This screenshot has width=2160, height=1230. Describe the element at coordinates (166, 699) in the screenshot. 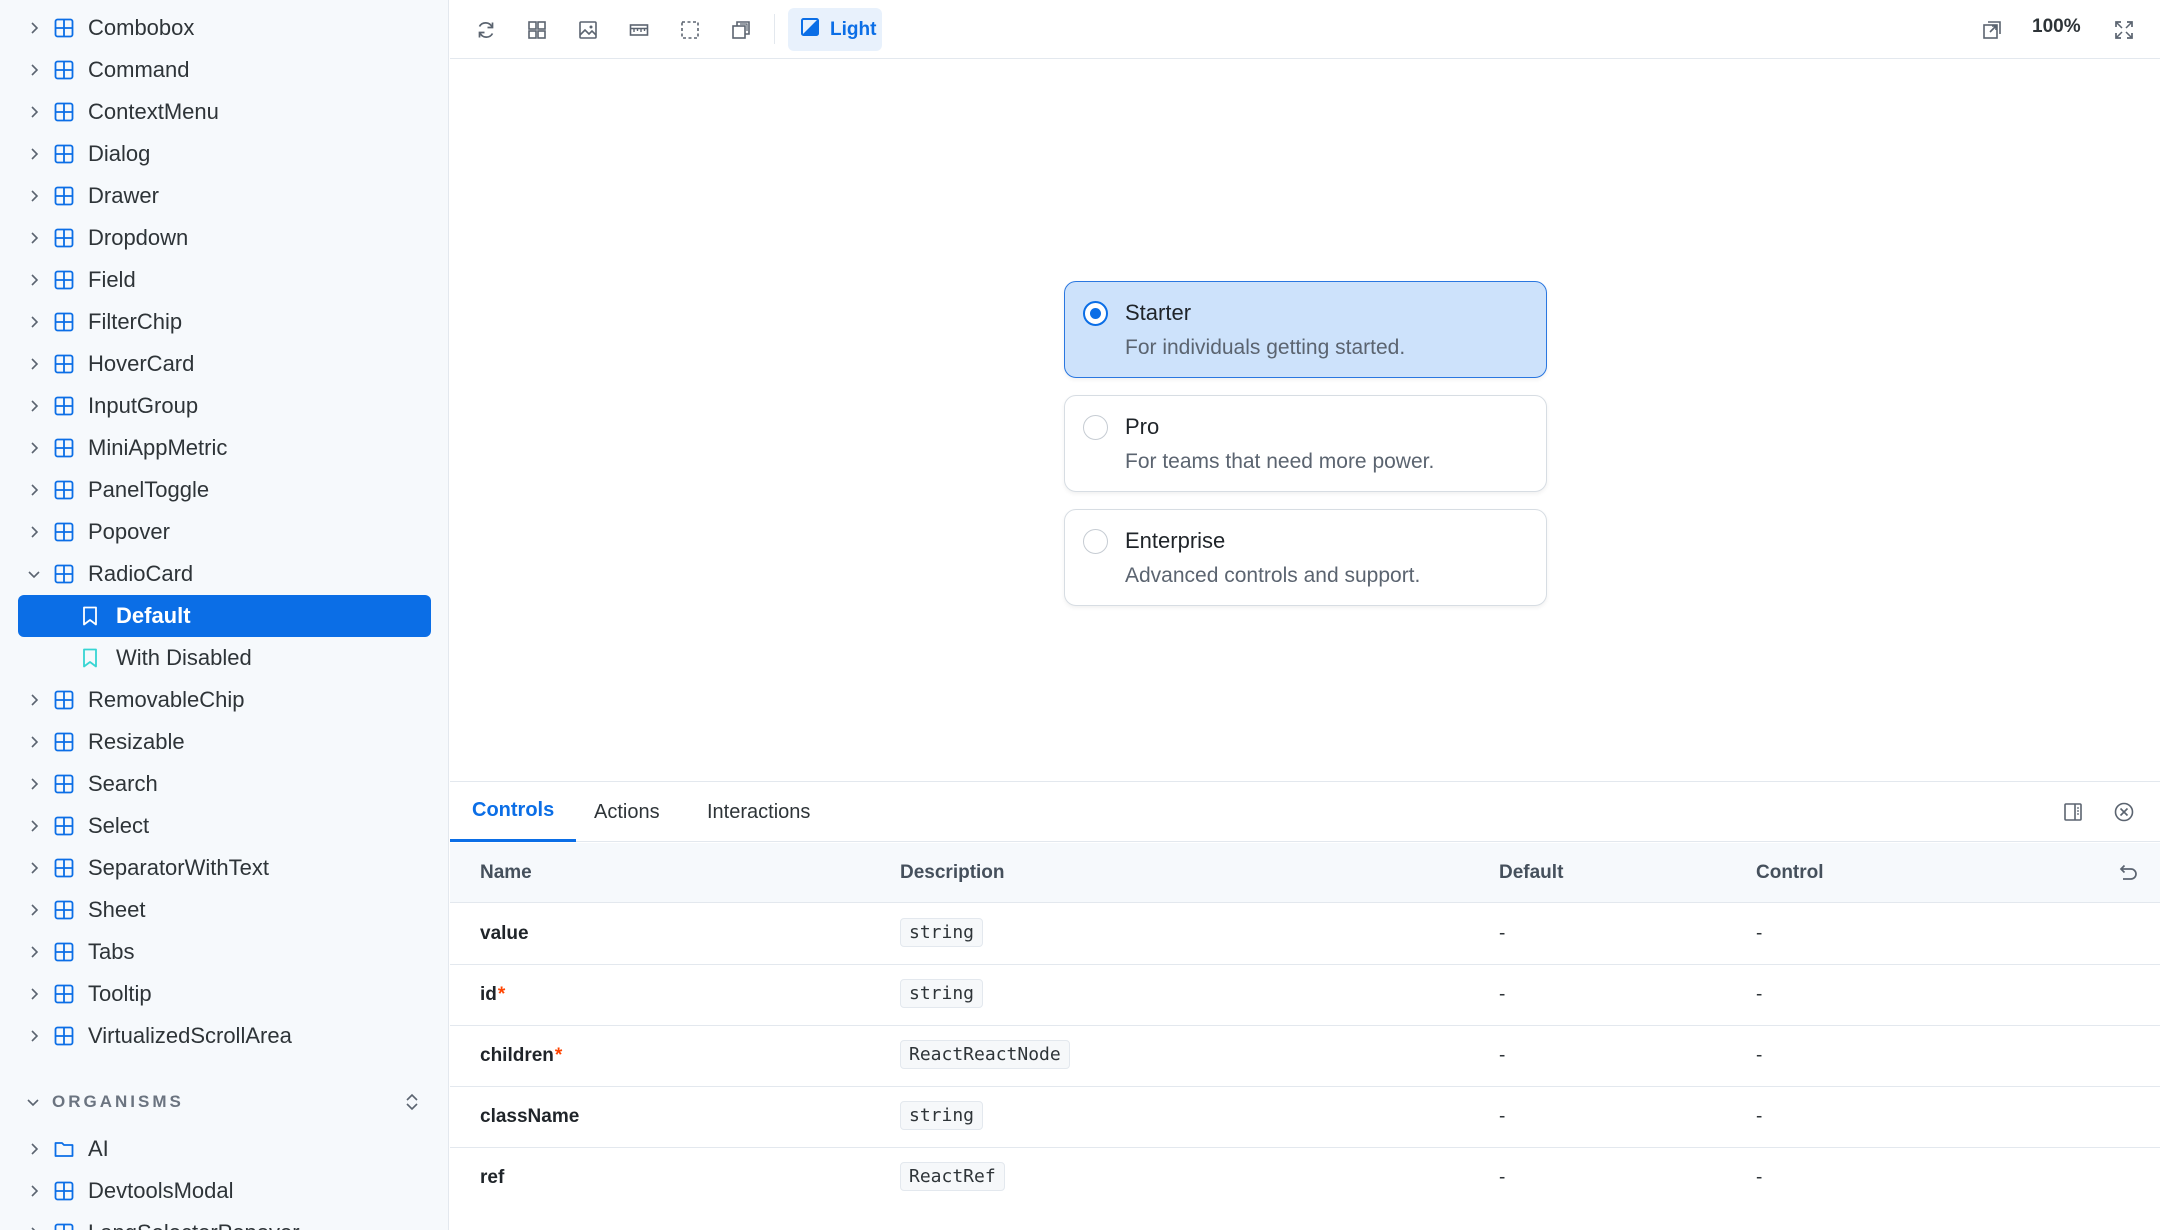

I see `sidebar-item-label: RemovableChip` at that location.